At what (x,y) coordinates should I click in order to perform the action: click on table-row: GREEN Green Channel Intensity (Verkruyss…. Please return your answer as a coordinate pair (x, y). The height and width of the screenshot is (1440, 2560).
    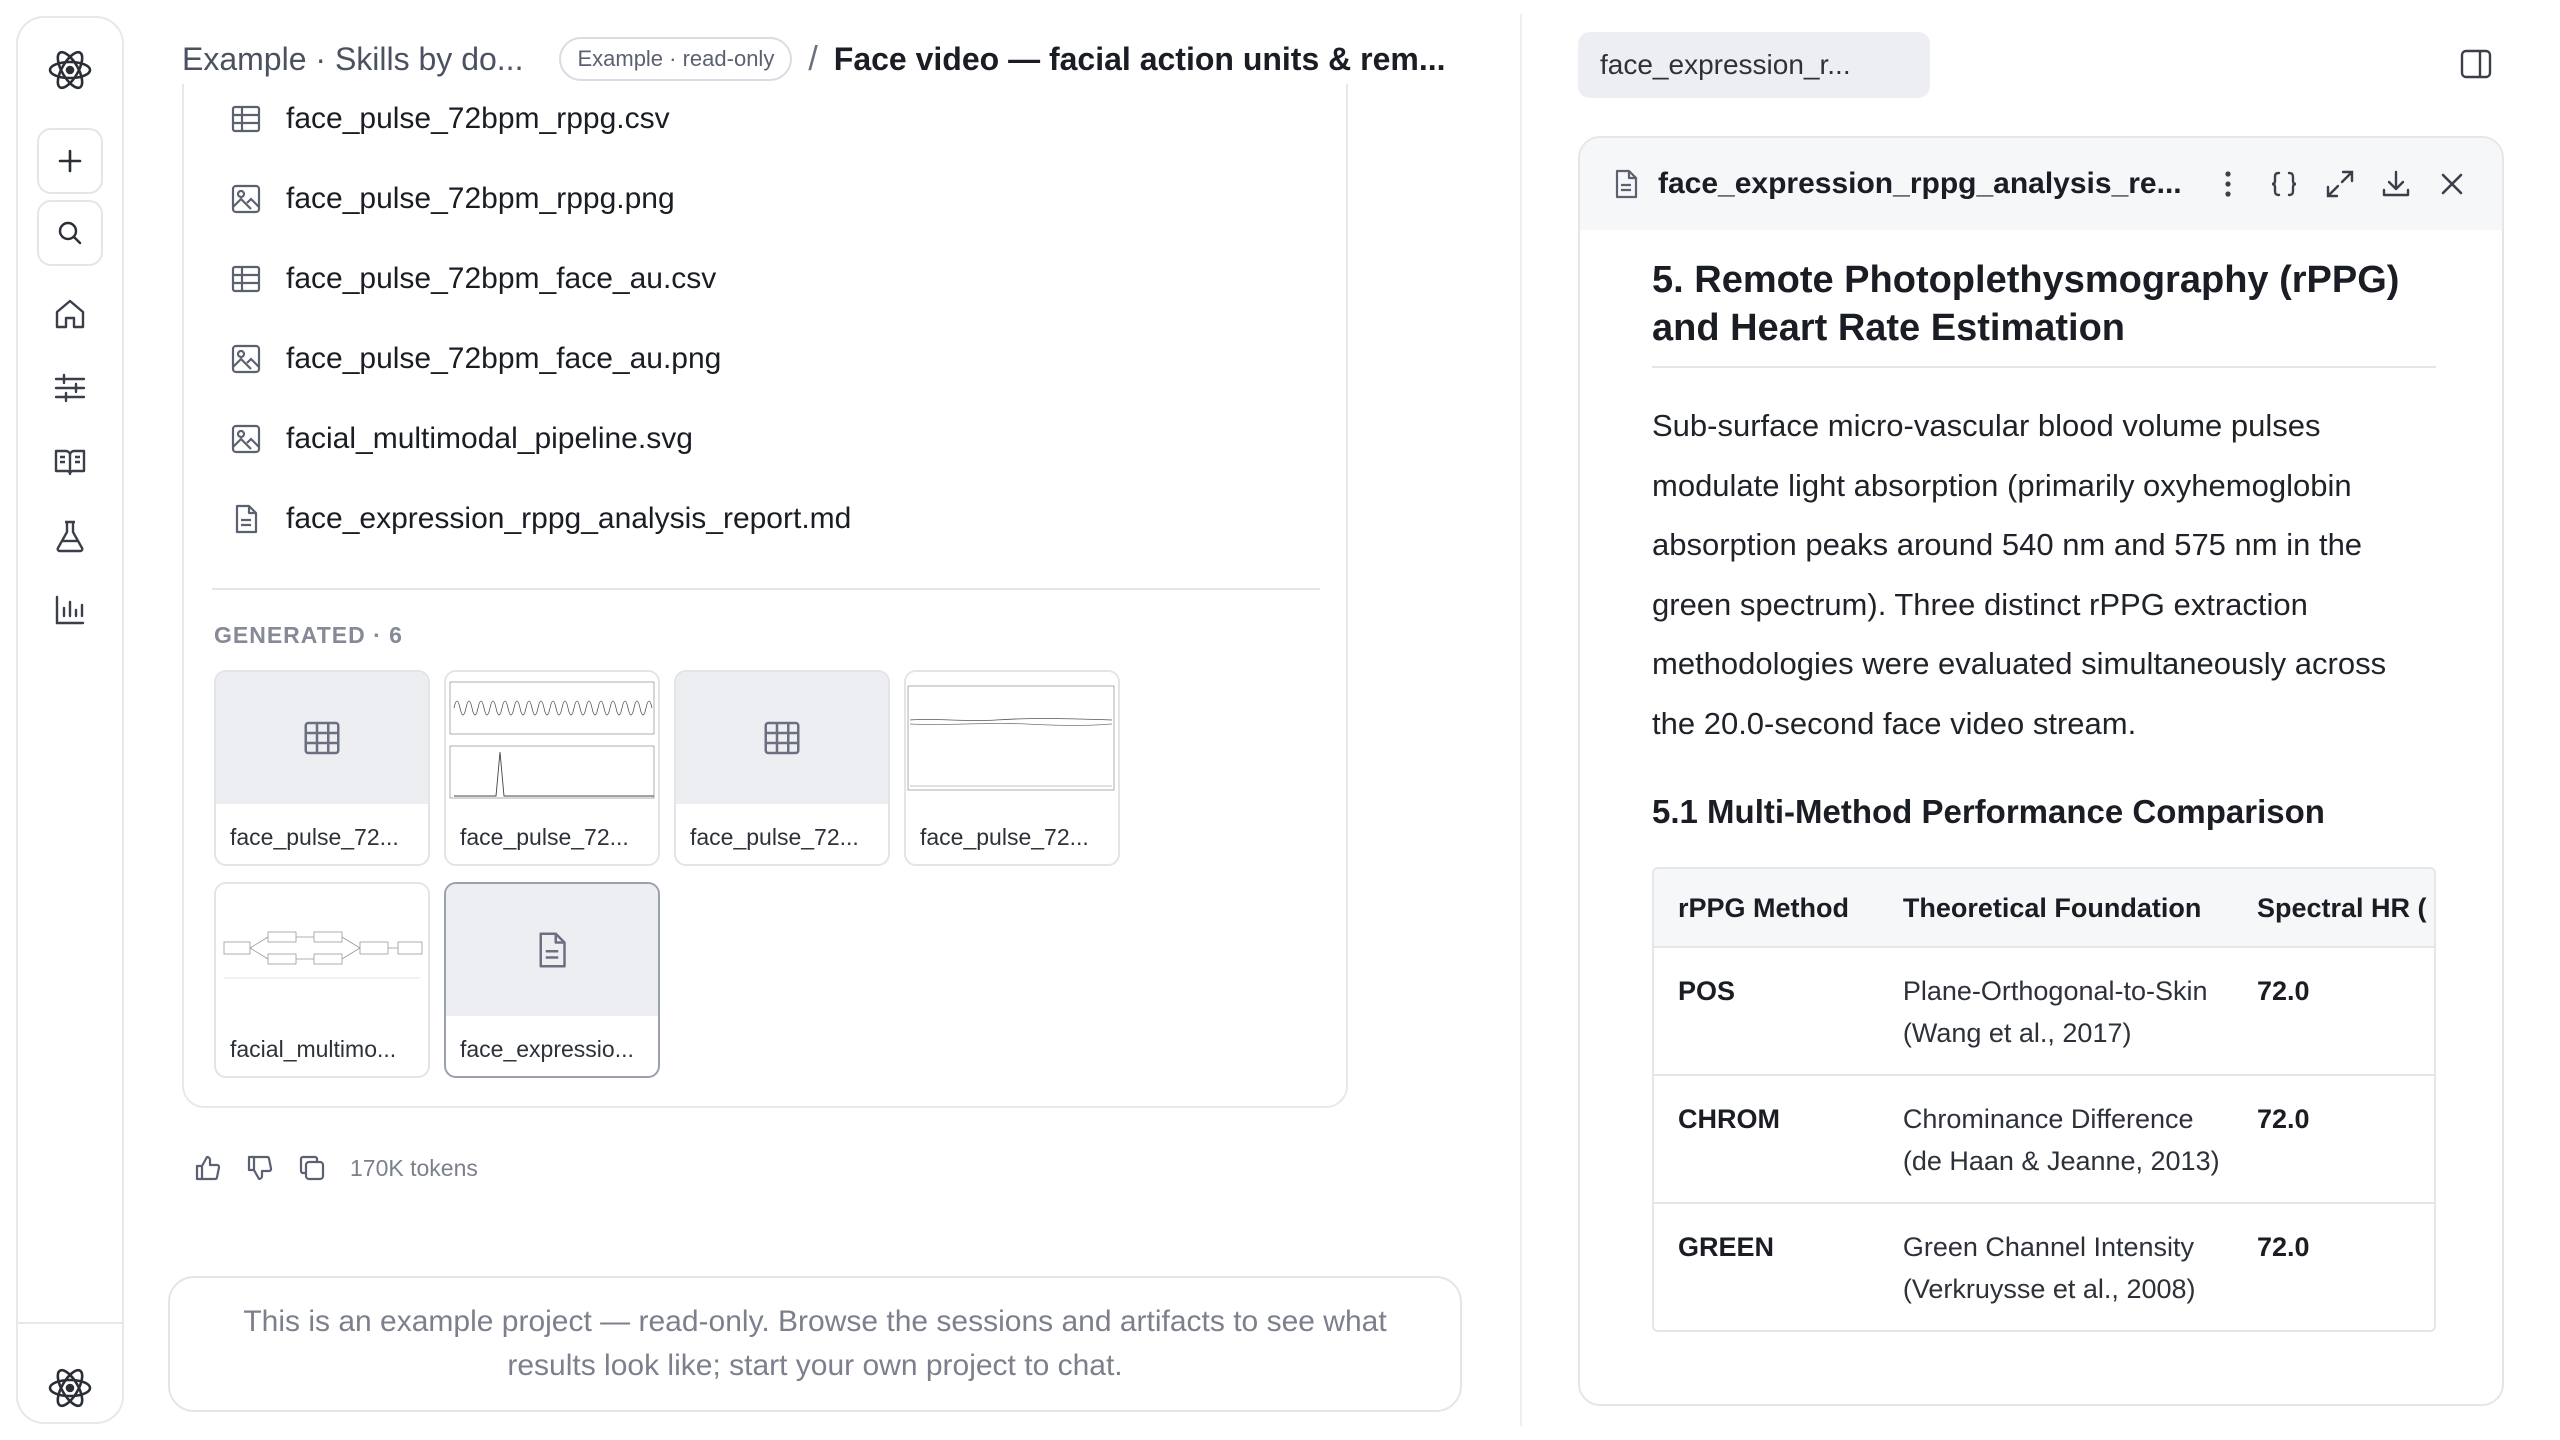
    Looking at the image, I should click on (2044, 1267).